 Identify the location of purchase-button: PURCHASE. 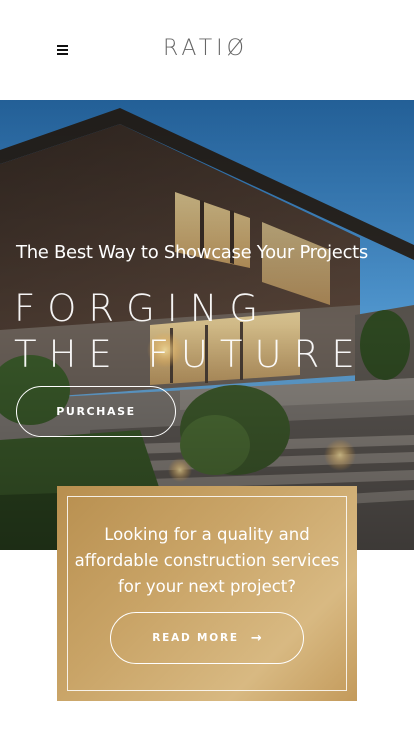
(96, 411).